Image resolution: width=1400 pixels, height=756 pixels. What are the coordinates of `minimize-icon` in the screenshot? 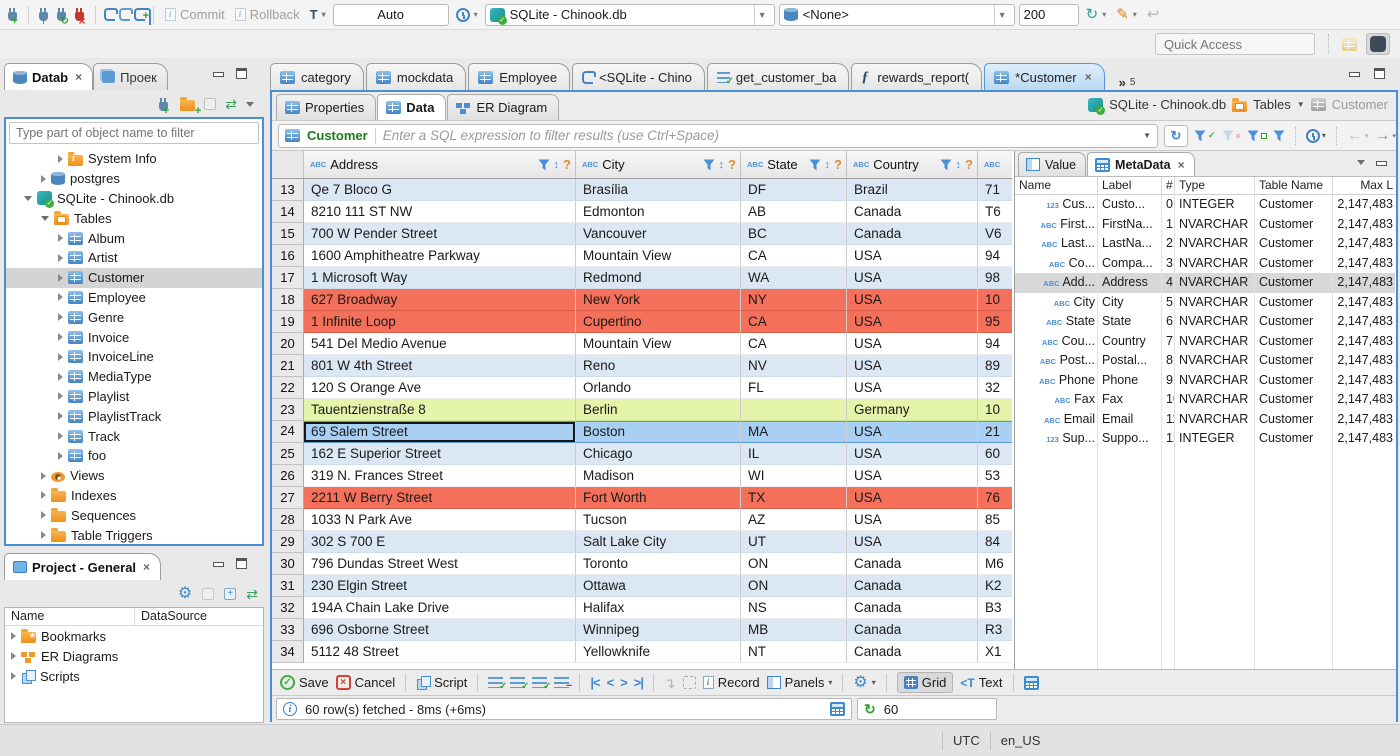 It's located at (218, 73).